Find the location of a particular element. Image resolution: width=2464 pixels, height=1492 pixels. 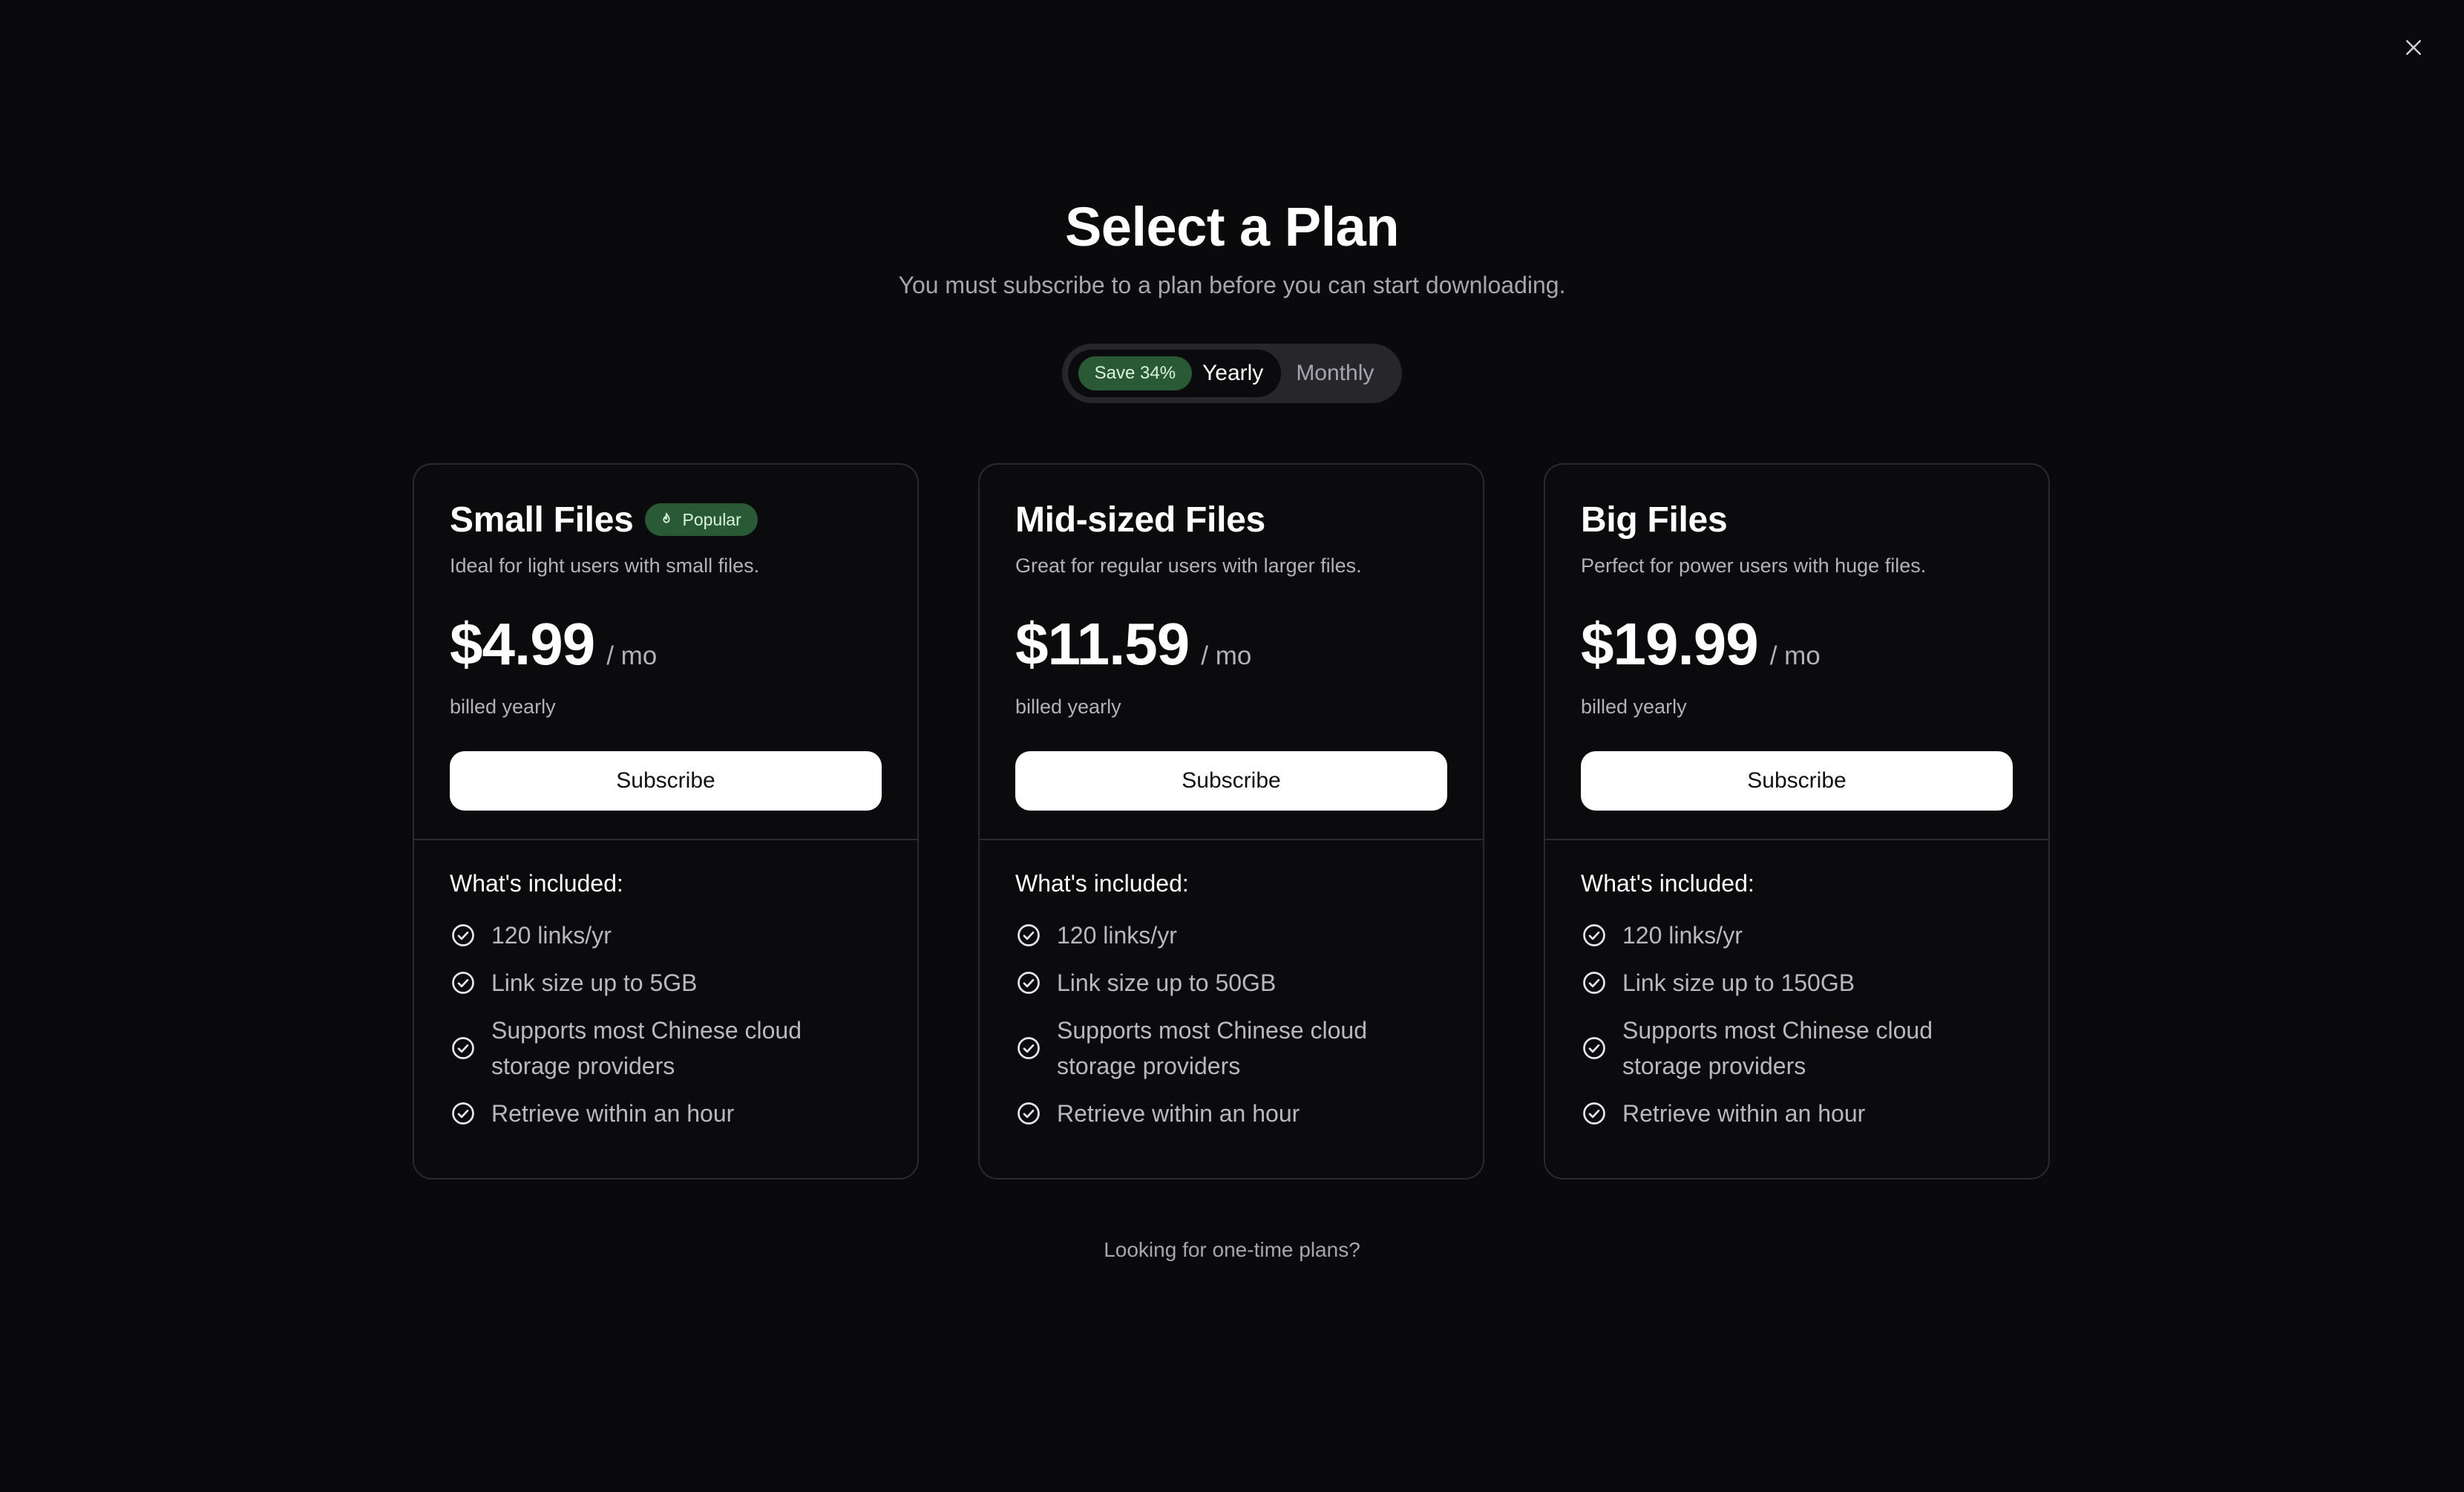

plan-price: $11.59 is located at coordinates (1102, 644).